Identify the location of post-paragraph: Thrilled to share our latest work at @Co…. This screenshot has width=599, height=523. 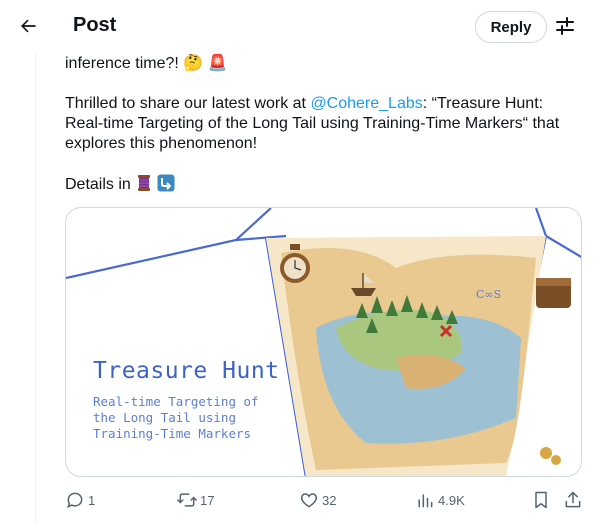
(320, 124).